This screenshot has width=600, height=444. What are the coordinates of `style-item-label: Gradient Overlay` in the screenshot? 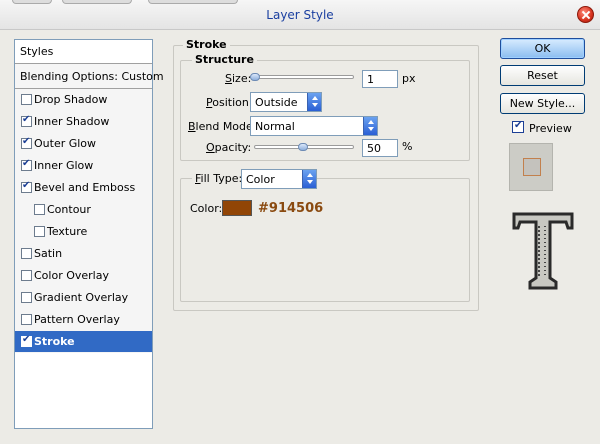 It's located at (81, 297).